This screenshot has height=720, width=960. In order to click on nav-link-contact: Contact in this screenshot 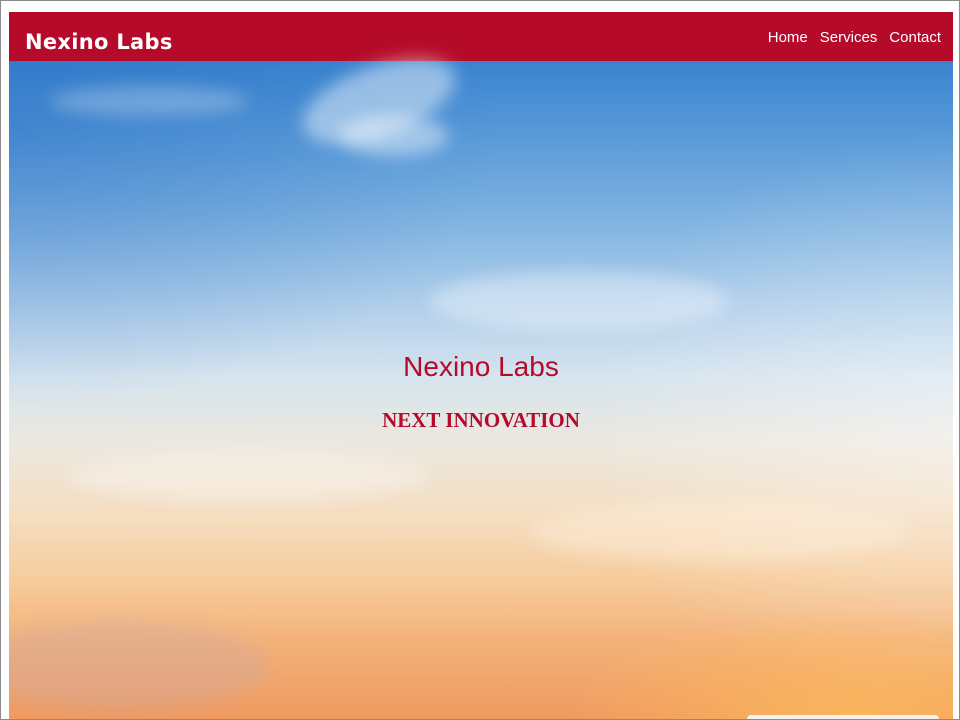, I will do `click(915, 38)`.